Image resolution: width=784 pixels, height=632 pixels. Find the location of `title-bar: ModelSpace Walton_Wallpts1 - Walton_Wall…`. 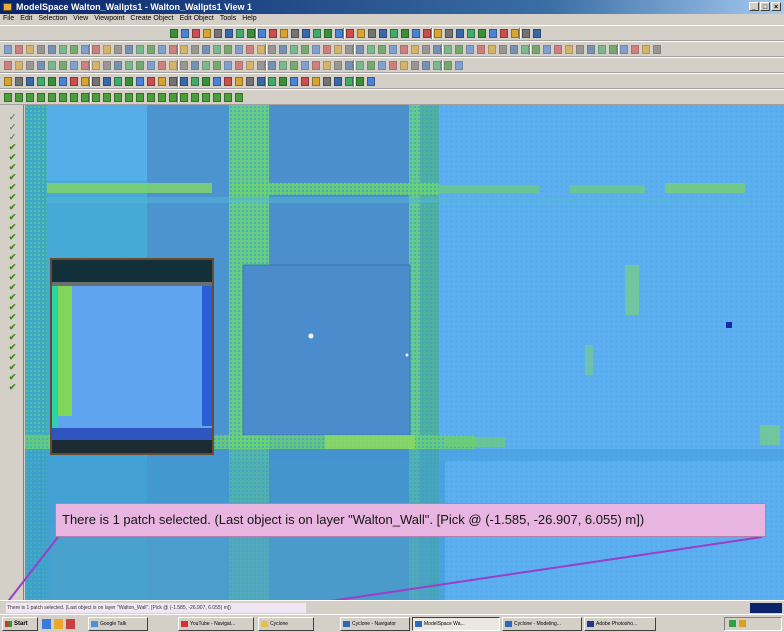

title-bar: ModelSpace Walton_Wallpts1 - Walton_Wall… is located at coordinates (392, 7).